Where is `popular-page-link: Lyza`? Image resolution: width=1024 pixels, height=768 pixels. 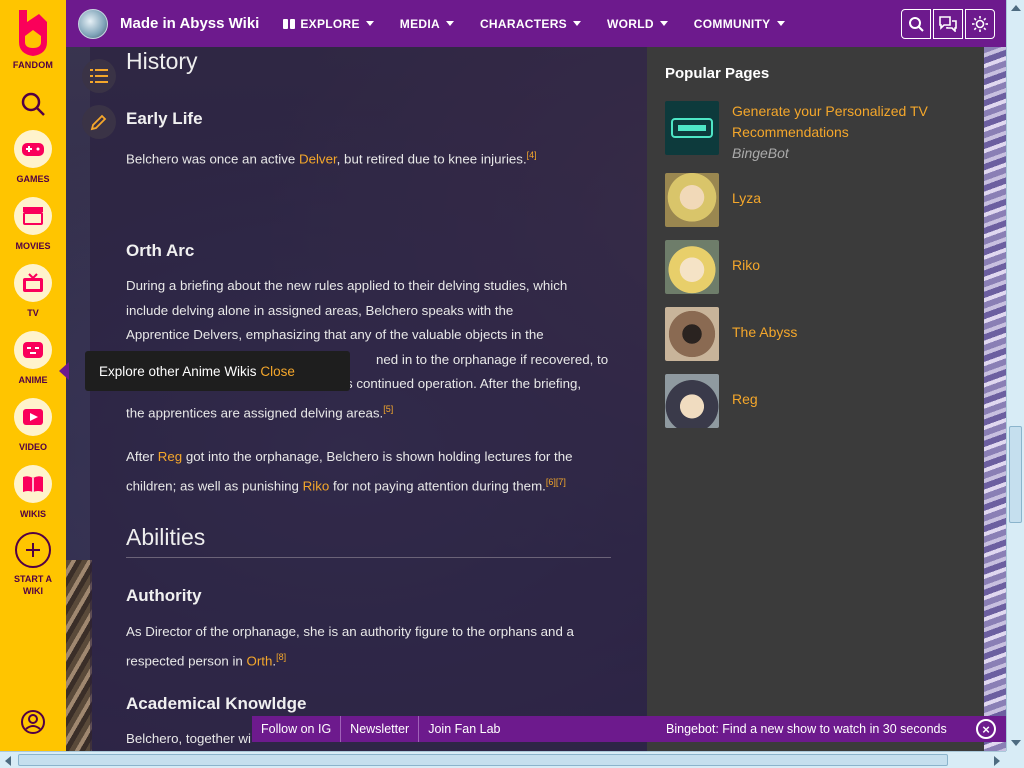
popular-page-link: Lyza is located at coordinates (746, 198).